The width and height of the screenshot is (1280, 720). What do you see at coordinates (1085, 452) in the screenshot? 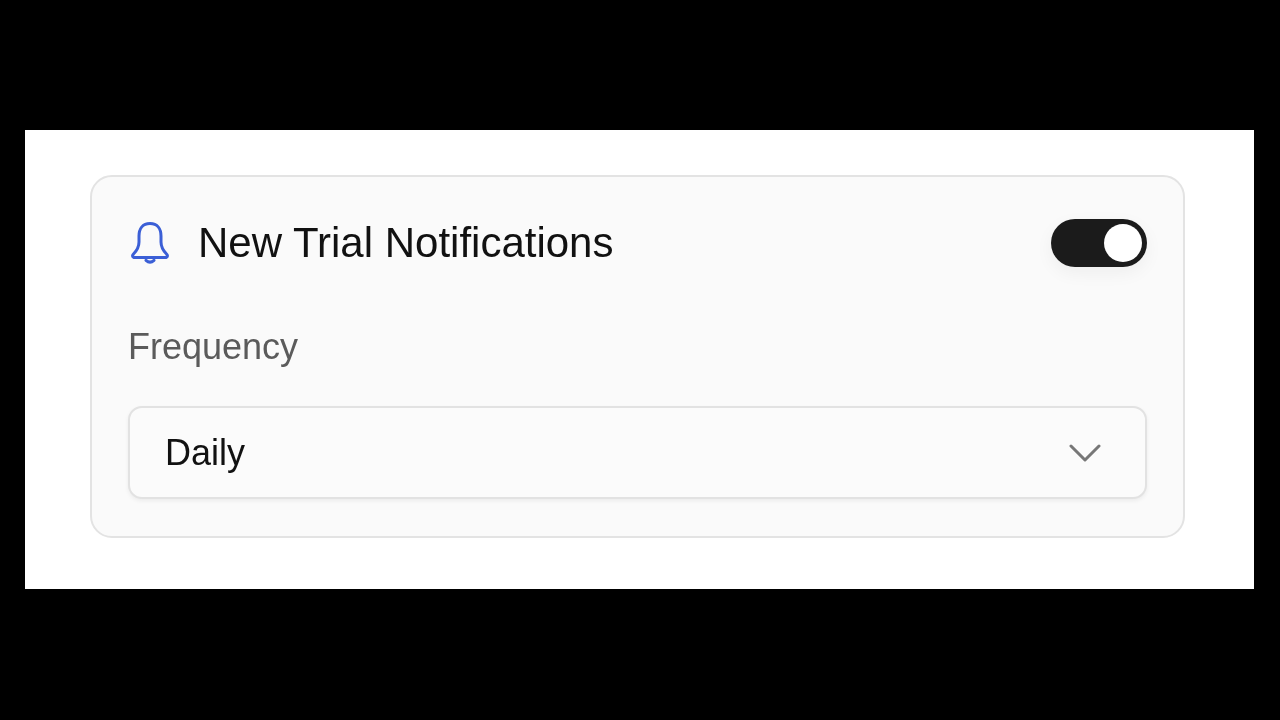
I see `chevron-down-icon` at bounding box center [1085, 452].